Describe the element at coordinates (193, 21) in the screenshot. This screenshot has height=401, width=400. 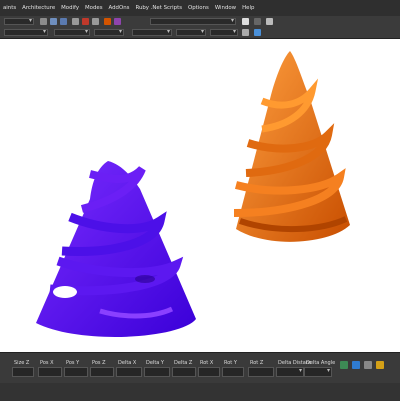
I see `command-field` at that location.